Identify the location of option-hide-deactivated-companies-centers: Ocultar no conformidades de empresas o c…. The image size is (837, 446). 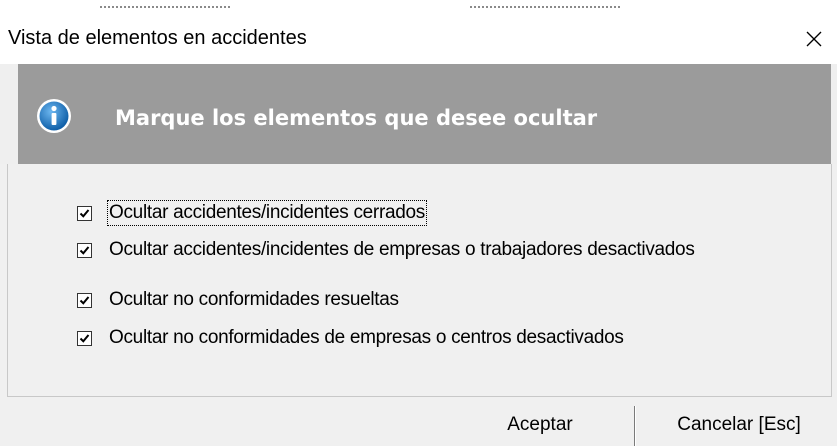
(350, 338).